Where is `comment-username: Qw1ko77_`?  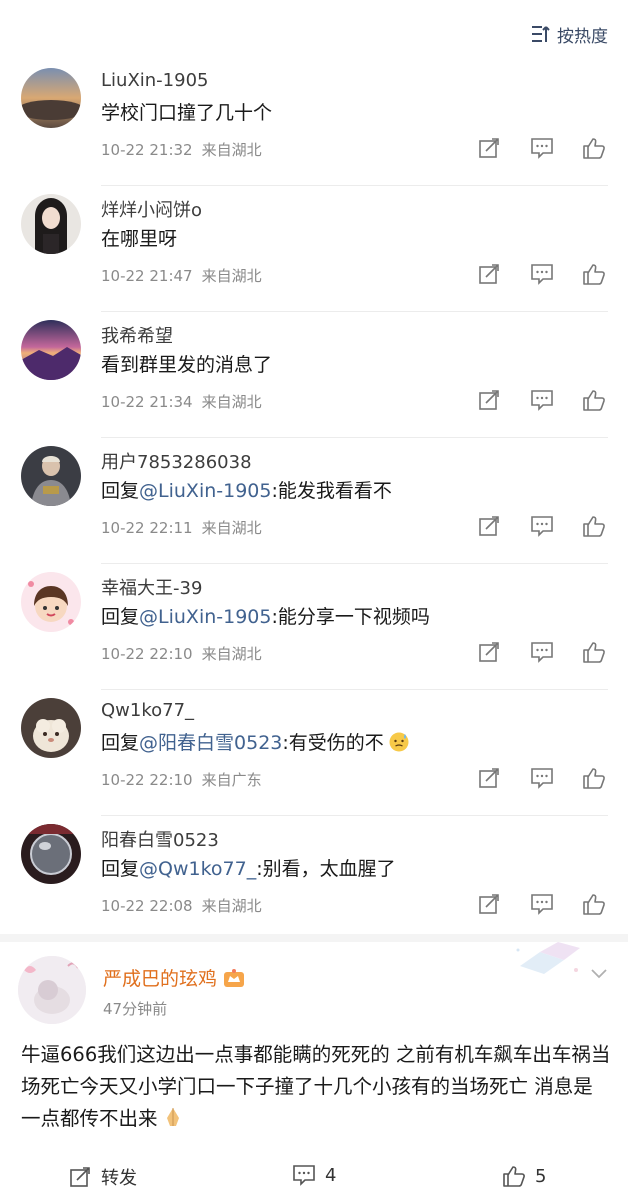 comment-username: Qw1ko77_ is located at coordinates (147, 710).